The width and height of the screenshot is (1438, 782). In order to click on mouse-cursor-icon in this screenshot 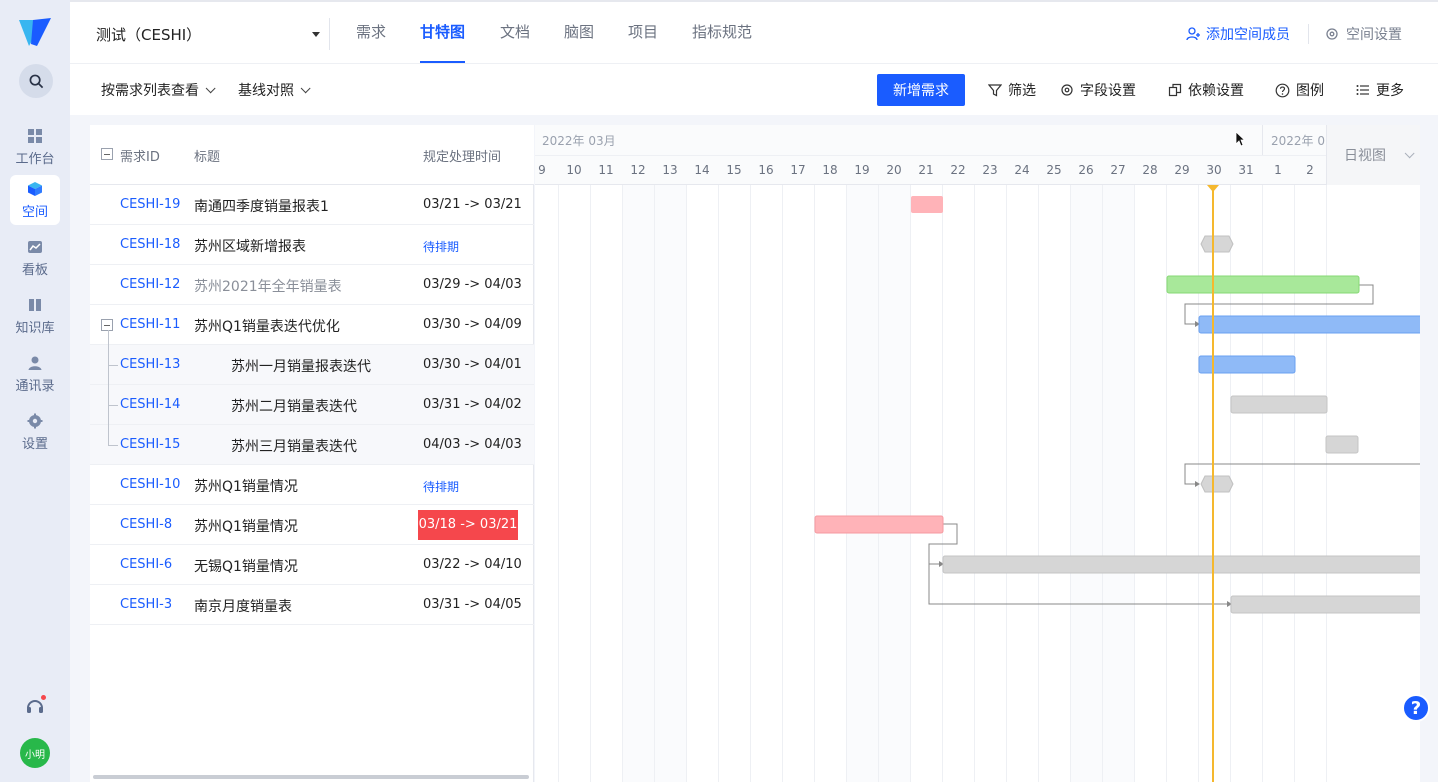, I will do `click(1240, 139)`.